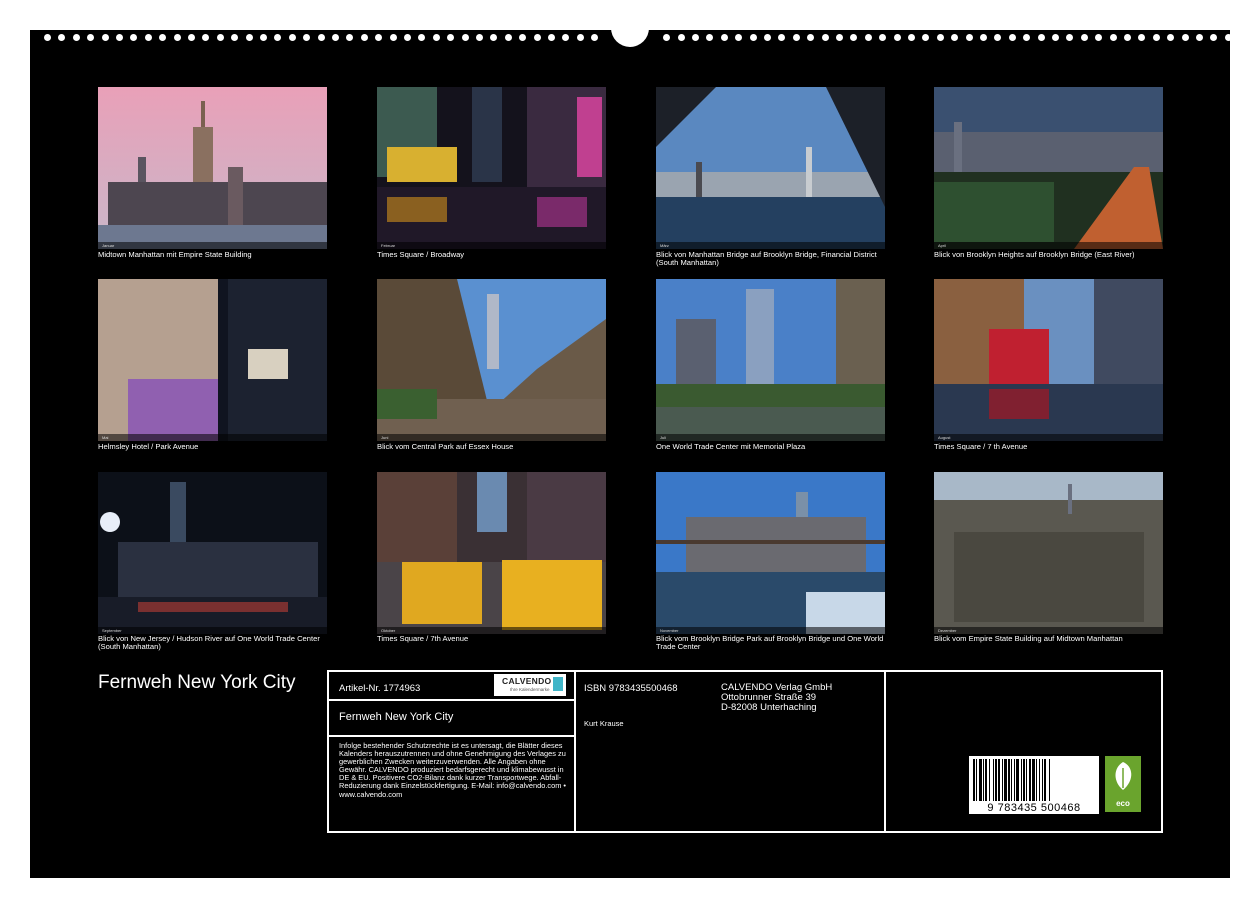 This screenshot has width=1260, height=908. I want to click on calvendo-logo: CALVENDO Ihre Kalendermarke, so click(530, 685).